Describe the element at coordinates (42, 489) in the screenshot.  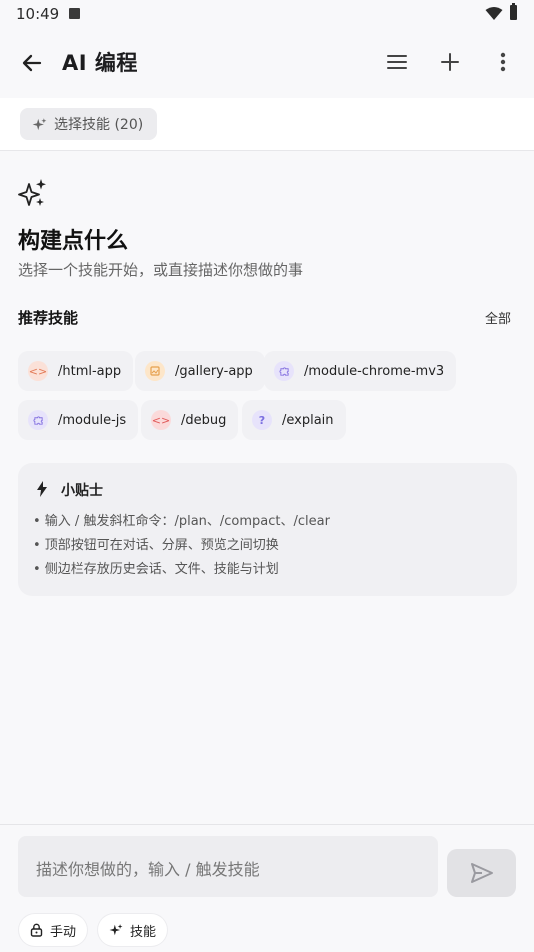
I see `bolt-icon` at that location.